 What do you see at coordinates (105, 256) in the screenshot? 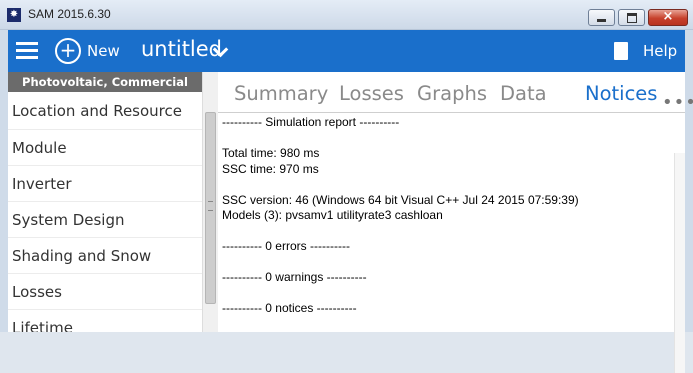
I see `sidebar-item-shading-and-snow: Shading and Snow` at bounding box center [105, 256].